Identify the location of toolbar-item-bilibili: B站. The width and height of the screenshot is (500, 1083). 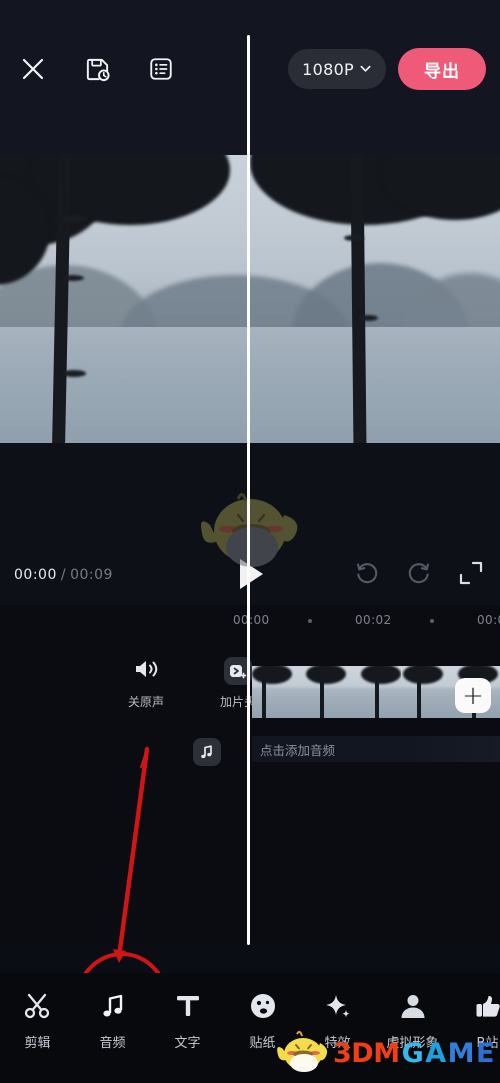
(475, 1020).